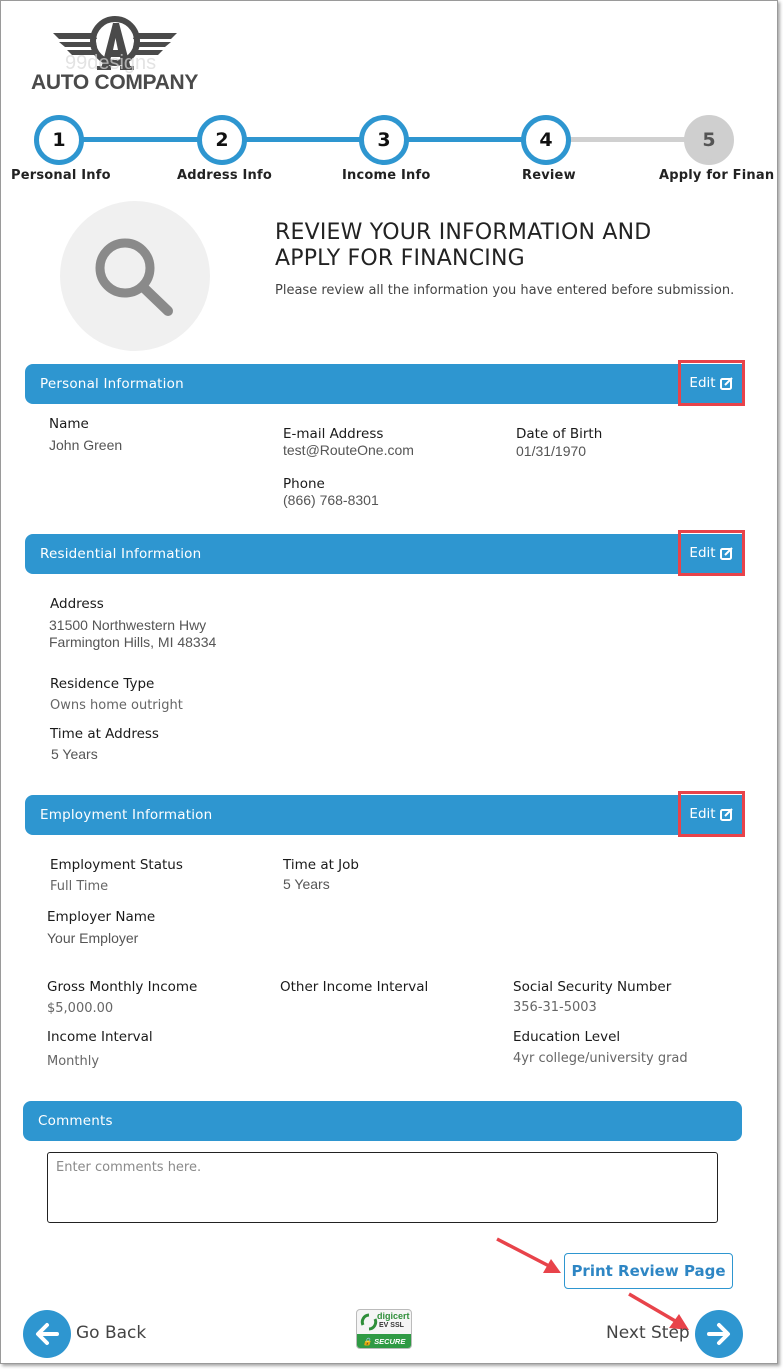  Describe the element at coordinates (111, 1333) in the screenshot. I see `go-back-label: Go Back` at that location.